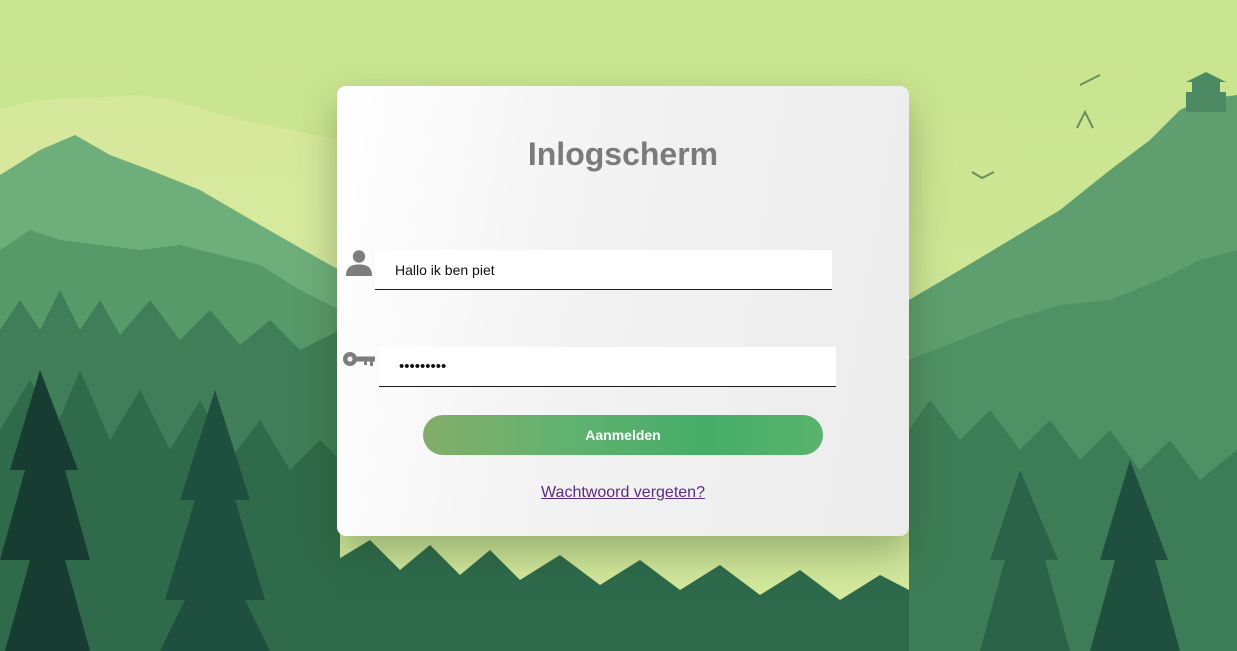 The height and width of the screenshot is (651, 1237). Describe the element at coordinates (623, 435) in the screenshot. I see `login-button: Aanmelden` at that location.